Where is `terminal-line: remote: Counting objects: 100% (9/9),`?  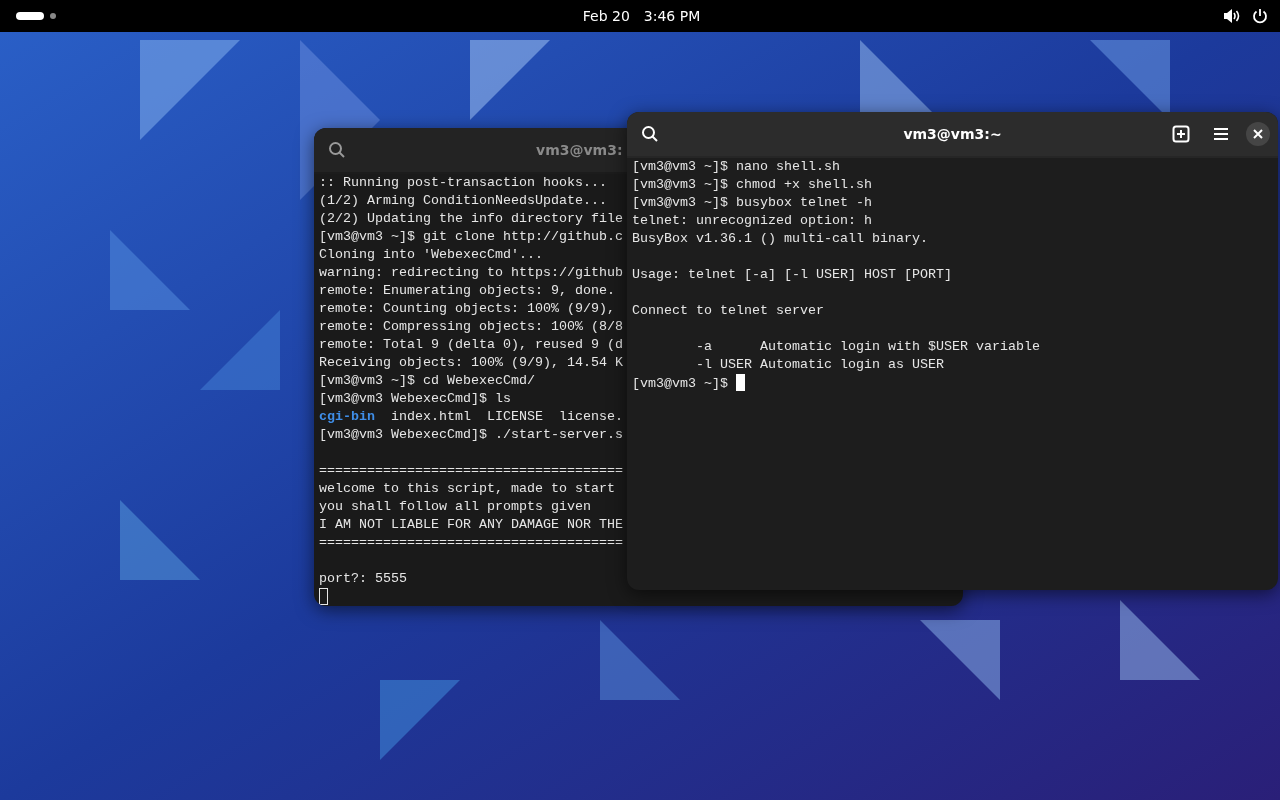 terminal-line: remote: Counting objects: 100% (9/9), is located at coordinates (467, 309).